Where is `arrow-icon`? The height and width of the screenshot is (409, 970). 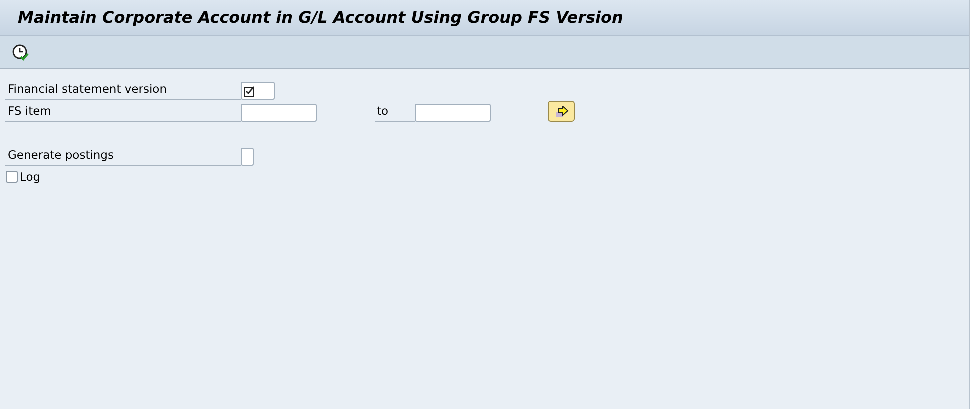
arrow-icon is located at coordinates (561, 112).